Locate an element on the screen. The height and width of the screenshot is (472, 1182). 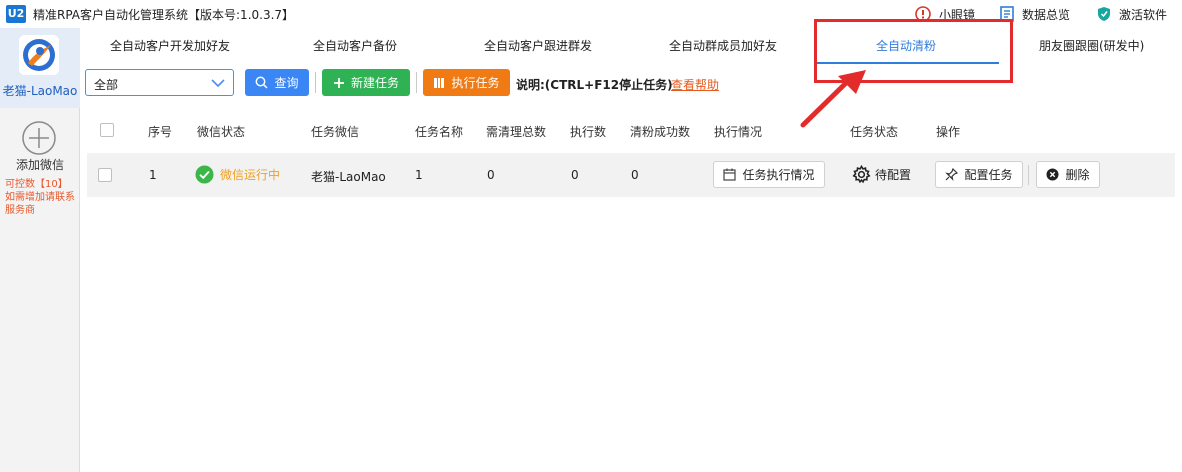
col-exec-detail: 执行情况 is located at coordinates (738, 132).